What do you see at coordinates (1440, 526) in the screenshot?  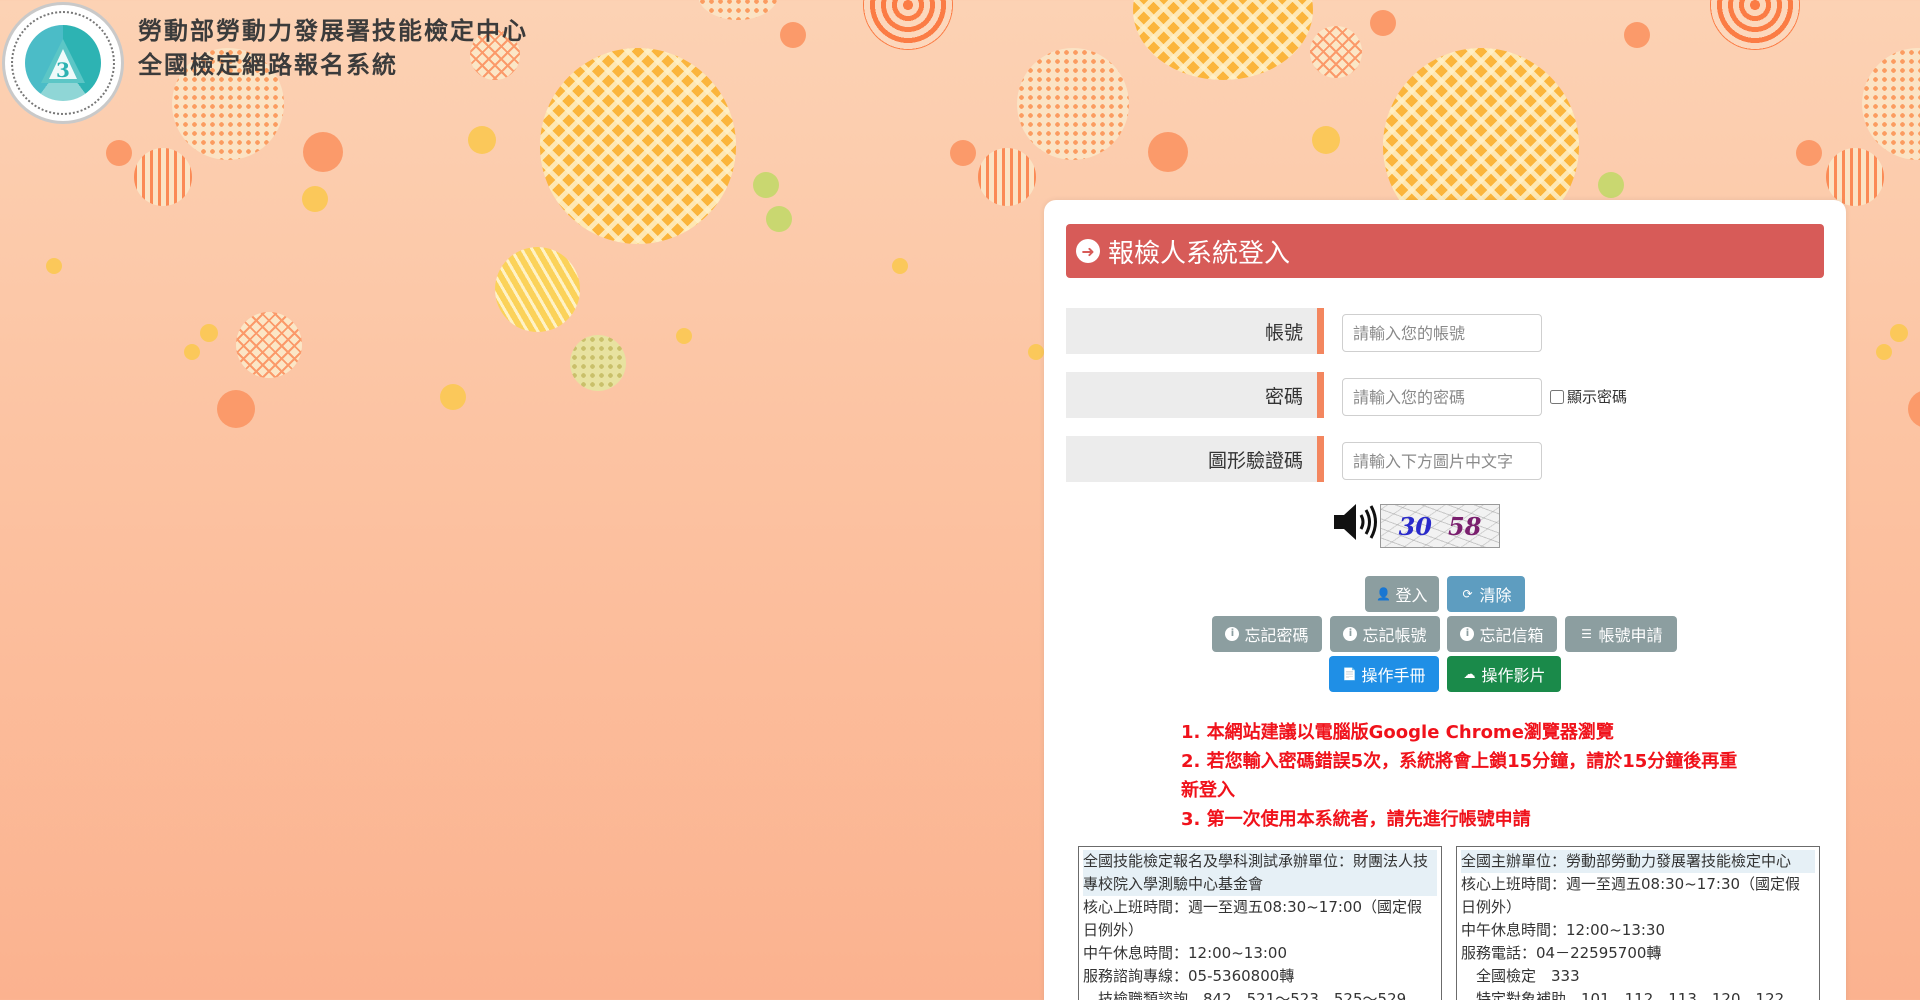 I see `captcha-image: 30 58` at bounding box center [1440, 526].